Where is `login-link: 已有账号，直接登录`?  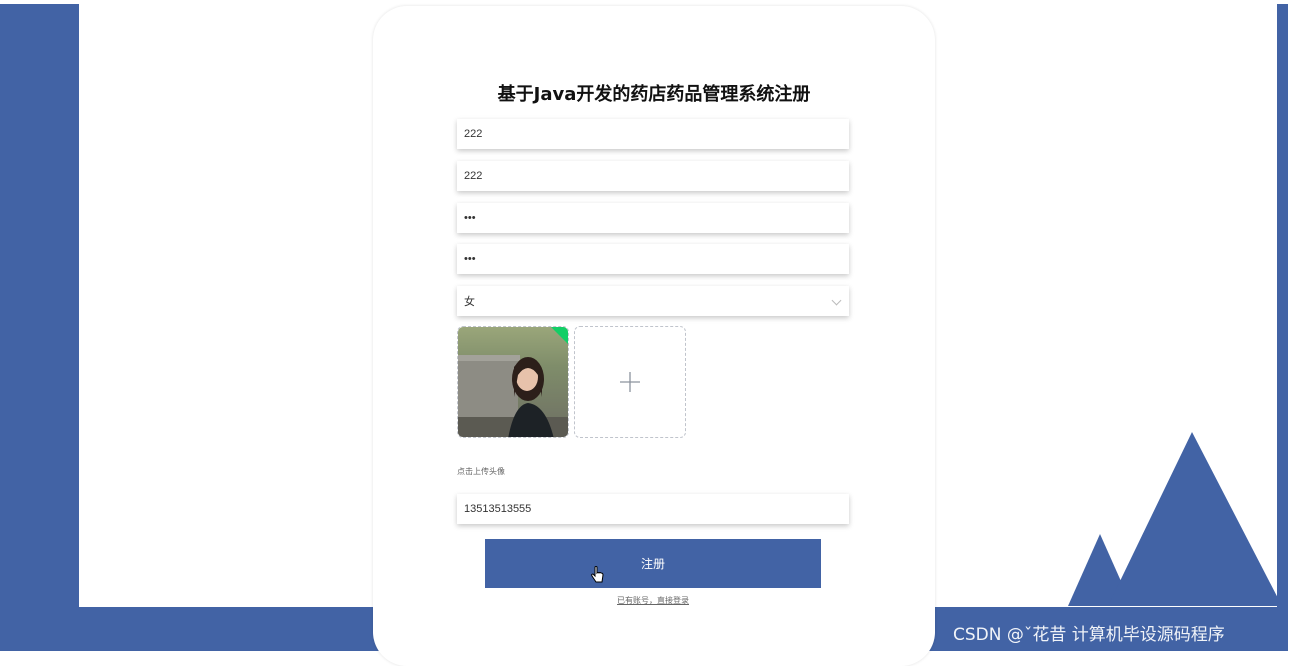 login-link: 已有账号，直接登录 is located at coordinates (653, 600).